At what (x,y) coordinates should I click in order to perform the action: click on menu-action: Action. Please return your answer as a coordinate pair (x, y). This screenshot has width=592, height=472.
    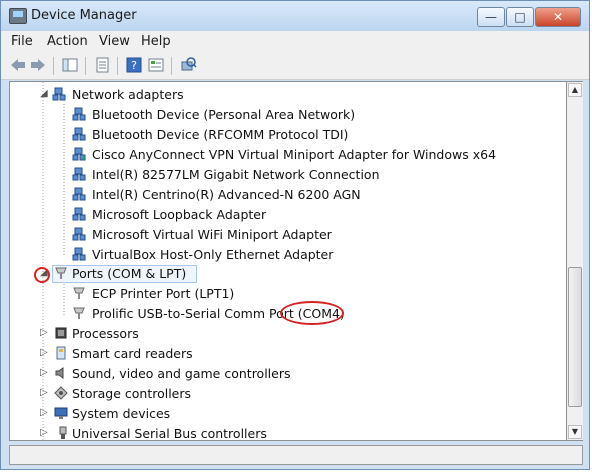
    Looking at the image, I should click on (67, 41).